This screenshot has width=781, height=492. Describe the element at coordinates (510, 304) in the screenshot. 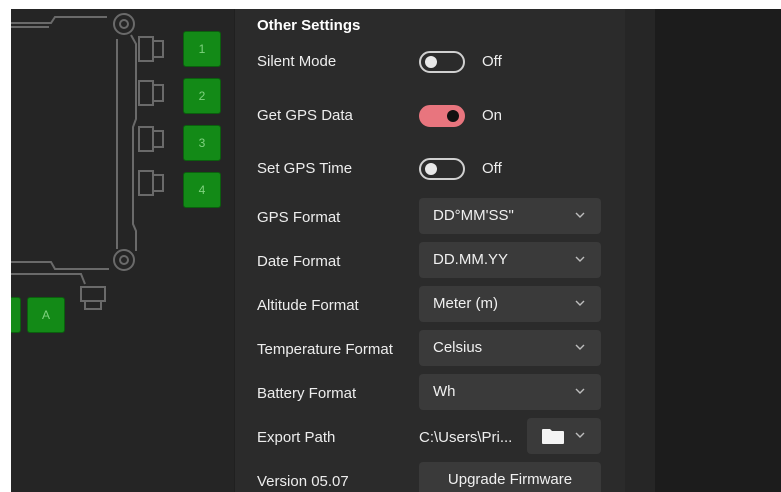

I see `altitude-format-select: Meter (m)` at that location.